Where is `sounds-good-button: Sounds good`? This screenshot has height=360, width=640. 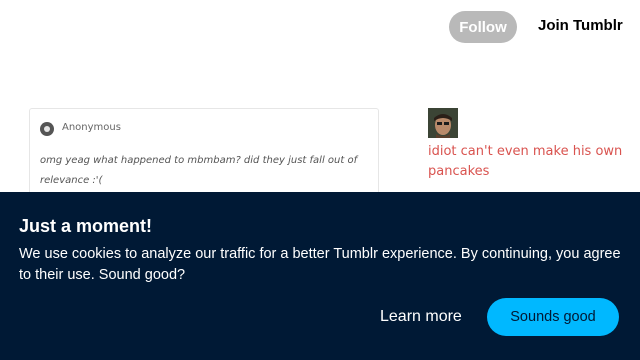 sounds-good-button: Sounds good is located at coordinates (553, 317).